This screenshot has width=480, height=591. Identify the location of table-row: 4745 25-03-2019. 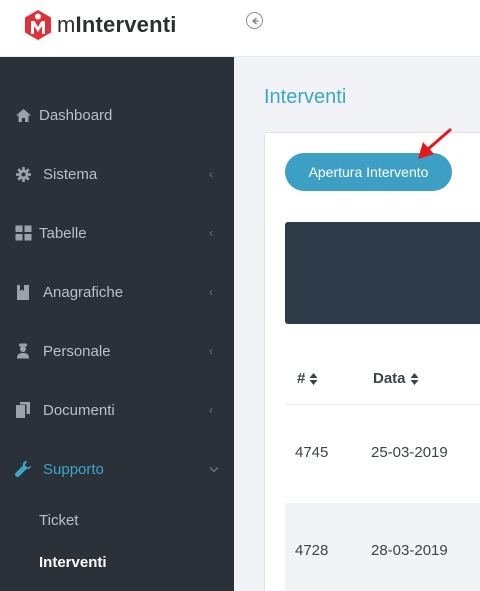
(382, 454).